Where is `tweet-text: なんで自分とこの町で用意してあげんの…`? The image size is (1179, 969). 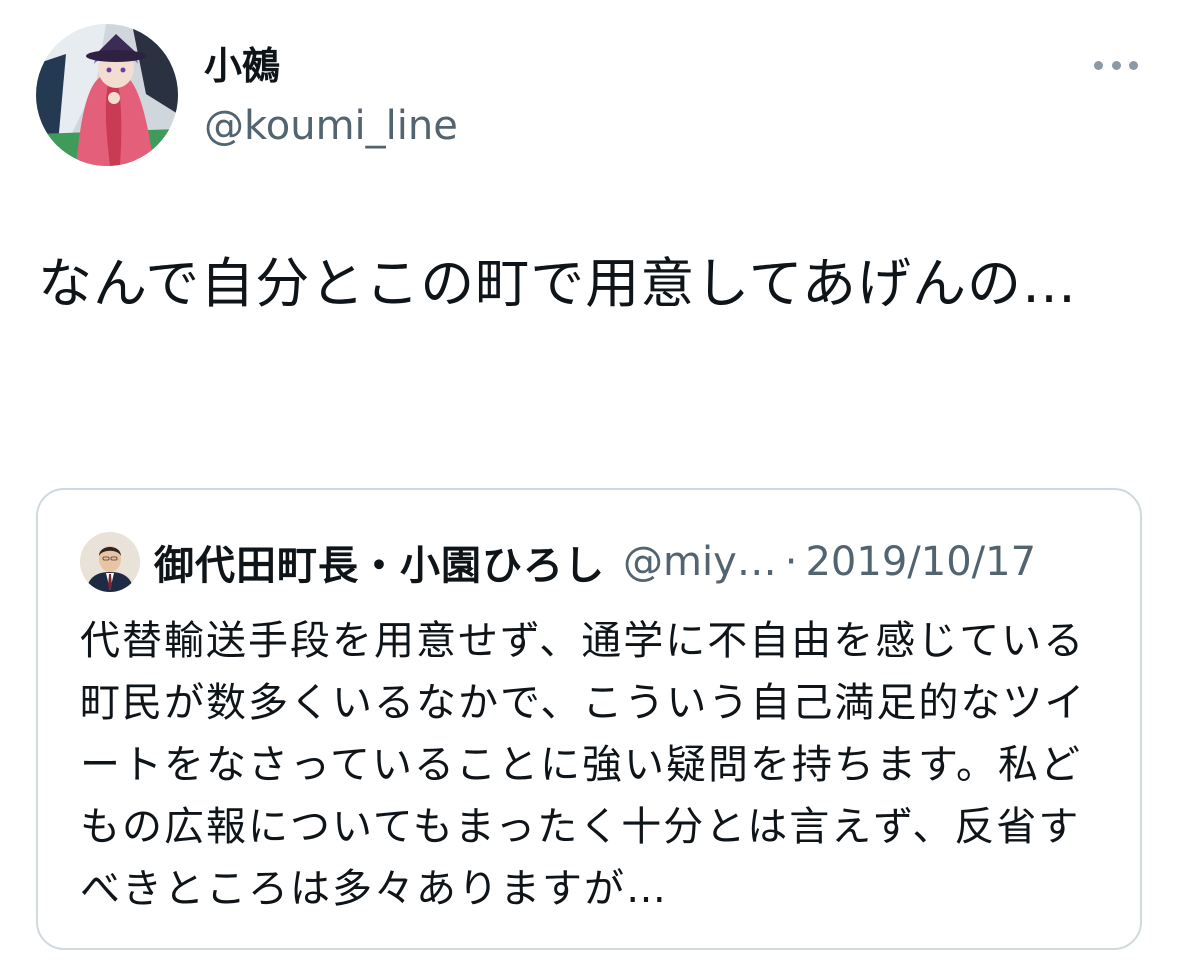
tweet-text: なんで自分とこの町で用意してあげんの… is located at coordinates (558, 283).